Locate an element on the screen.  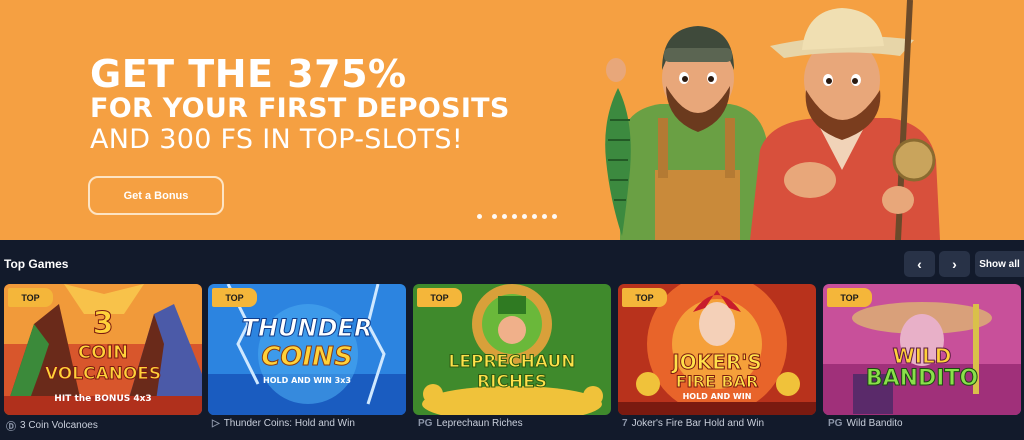
game-card: TOP LEPRECHAUN RICHES is located at coordinates (512, 349).